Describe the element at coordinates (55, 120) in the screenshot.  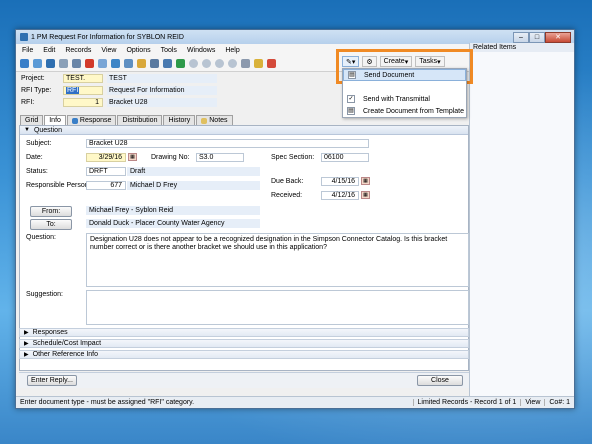
I see `tab-info: Info` at that location.